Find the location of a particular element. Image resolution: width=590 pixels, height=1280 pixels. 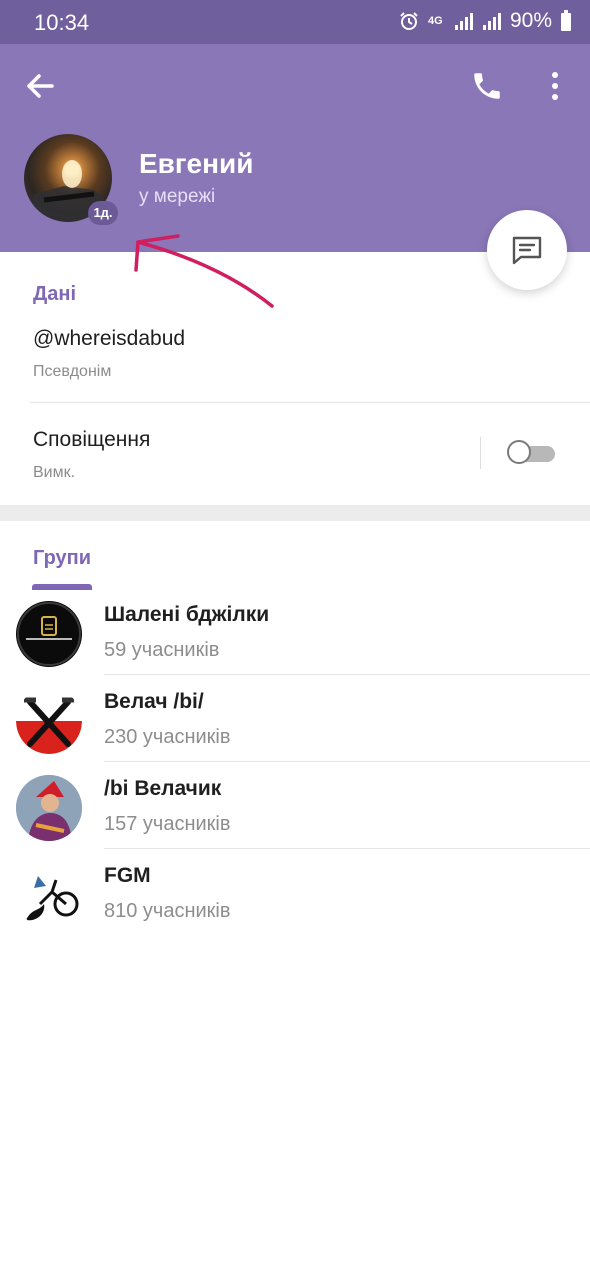

battery-icon is located at coordinates (566, 20).